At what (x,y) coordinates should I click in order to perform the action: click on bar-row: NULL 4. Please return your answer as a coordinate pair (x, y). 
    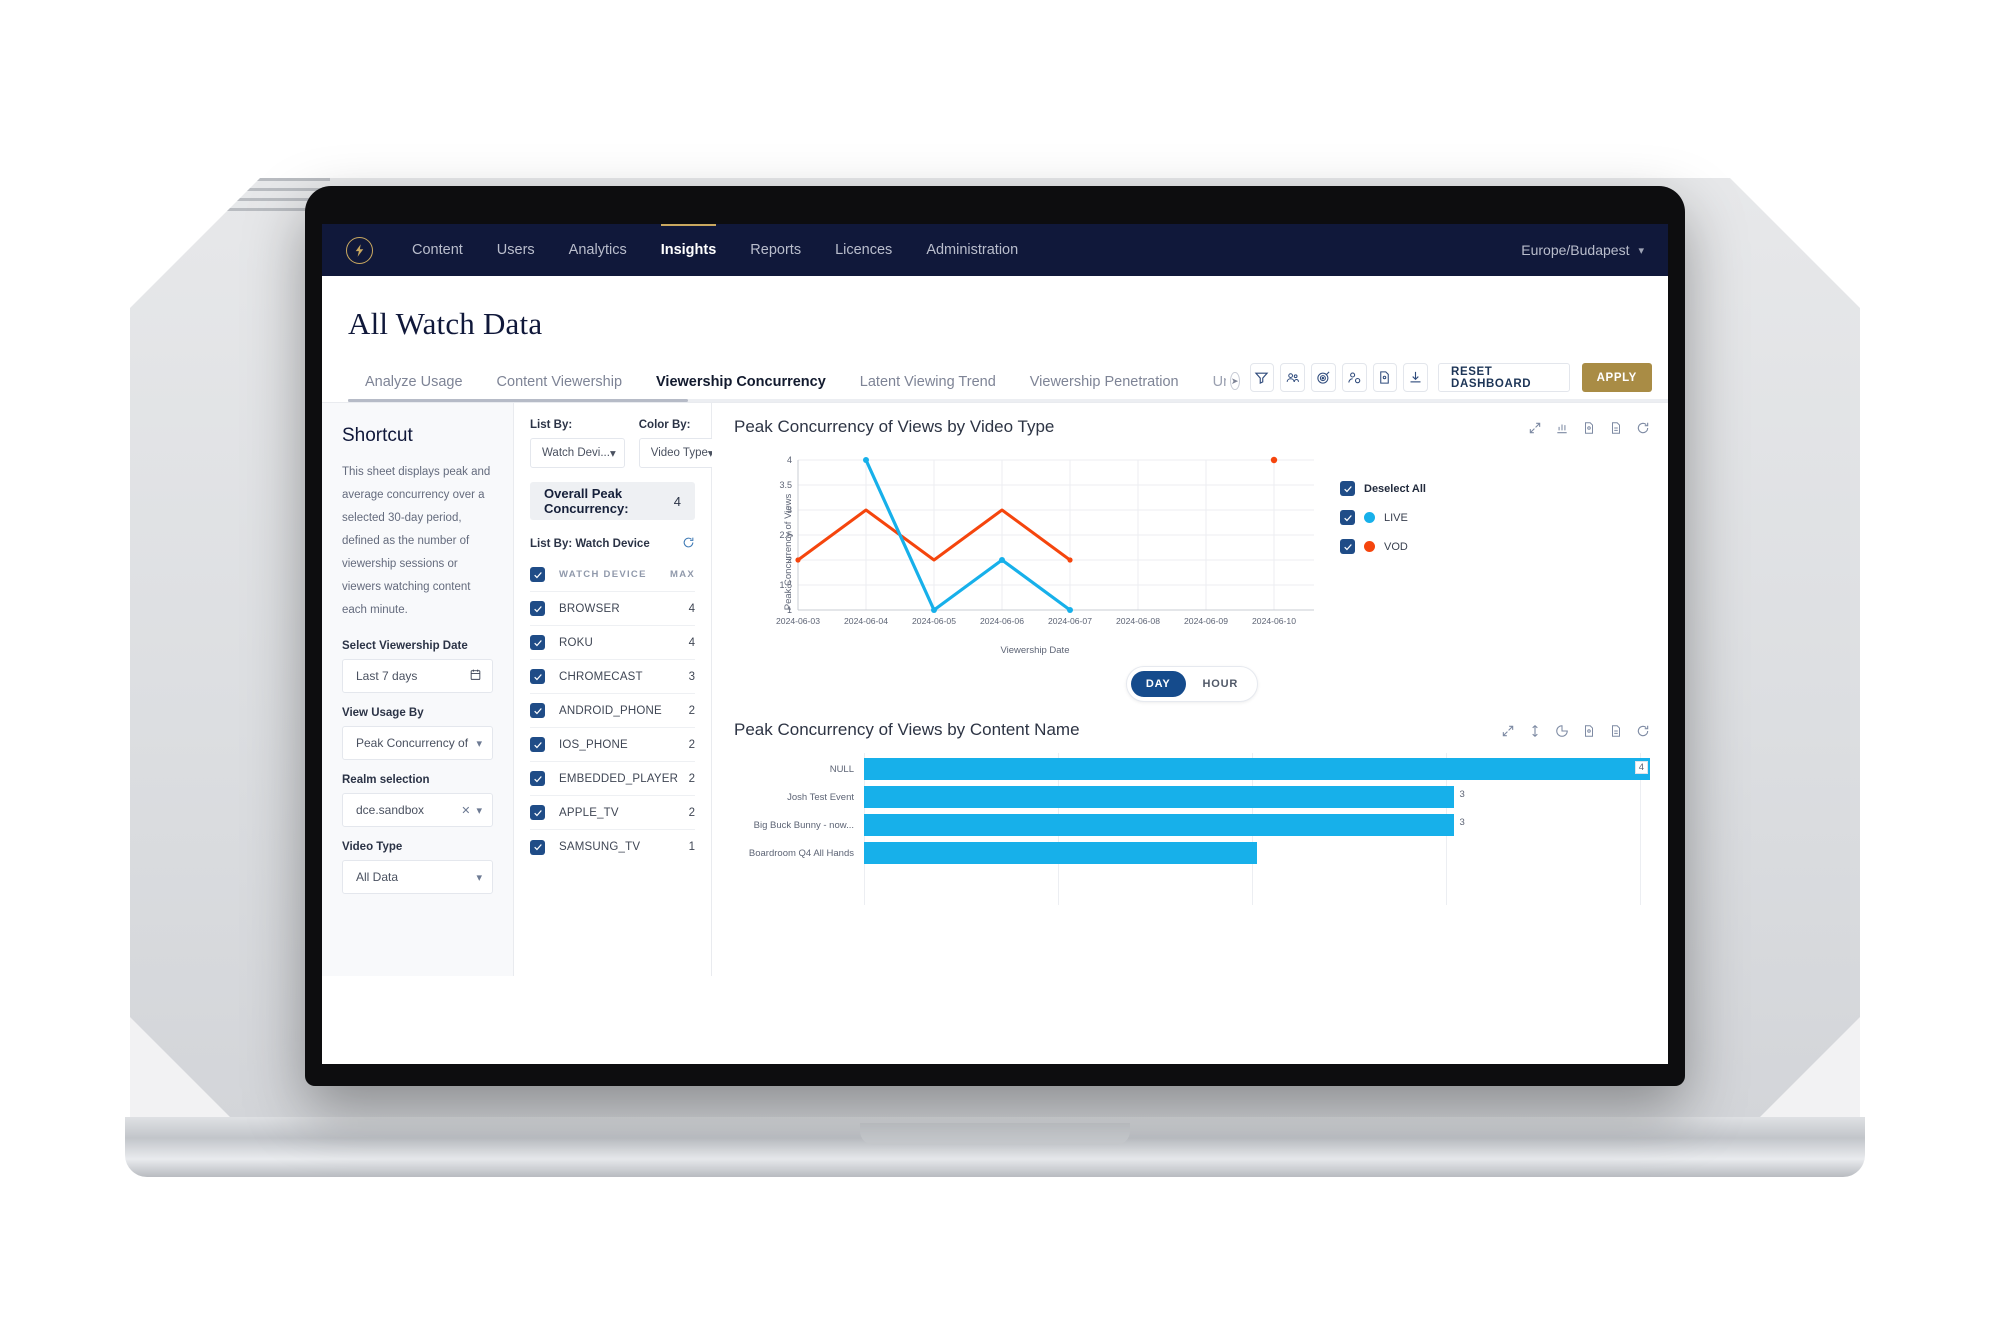
    Looking at the image, I should click on (1192, 769).